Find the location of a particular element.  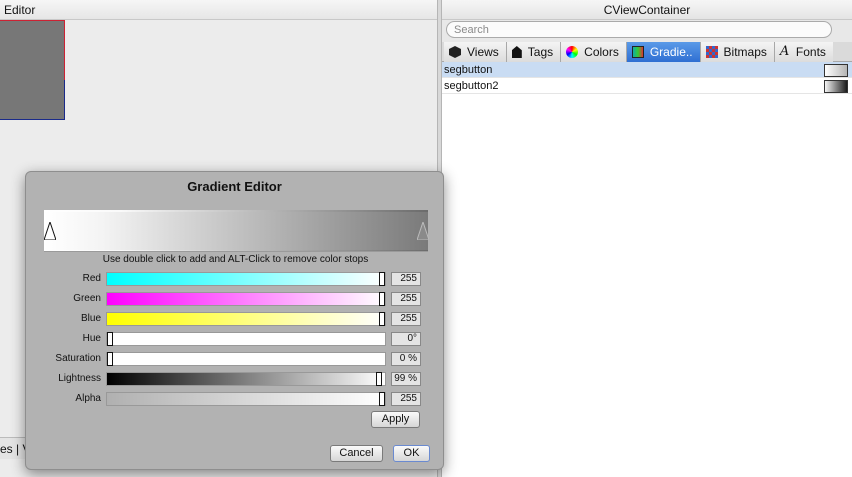

editor-title: Editor is located at coordinates (218, 10).